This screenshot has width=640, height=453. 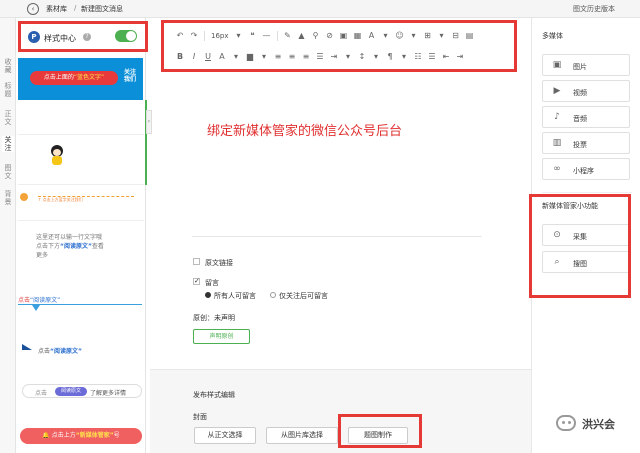 I want to click on right-panel-divider, so click(x=587, y=192).